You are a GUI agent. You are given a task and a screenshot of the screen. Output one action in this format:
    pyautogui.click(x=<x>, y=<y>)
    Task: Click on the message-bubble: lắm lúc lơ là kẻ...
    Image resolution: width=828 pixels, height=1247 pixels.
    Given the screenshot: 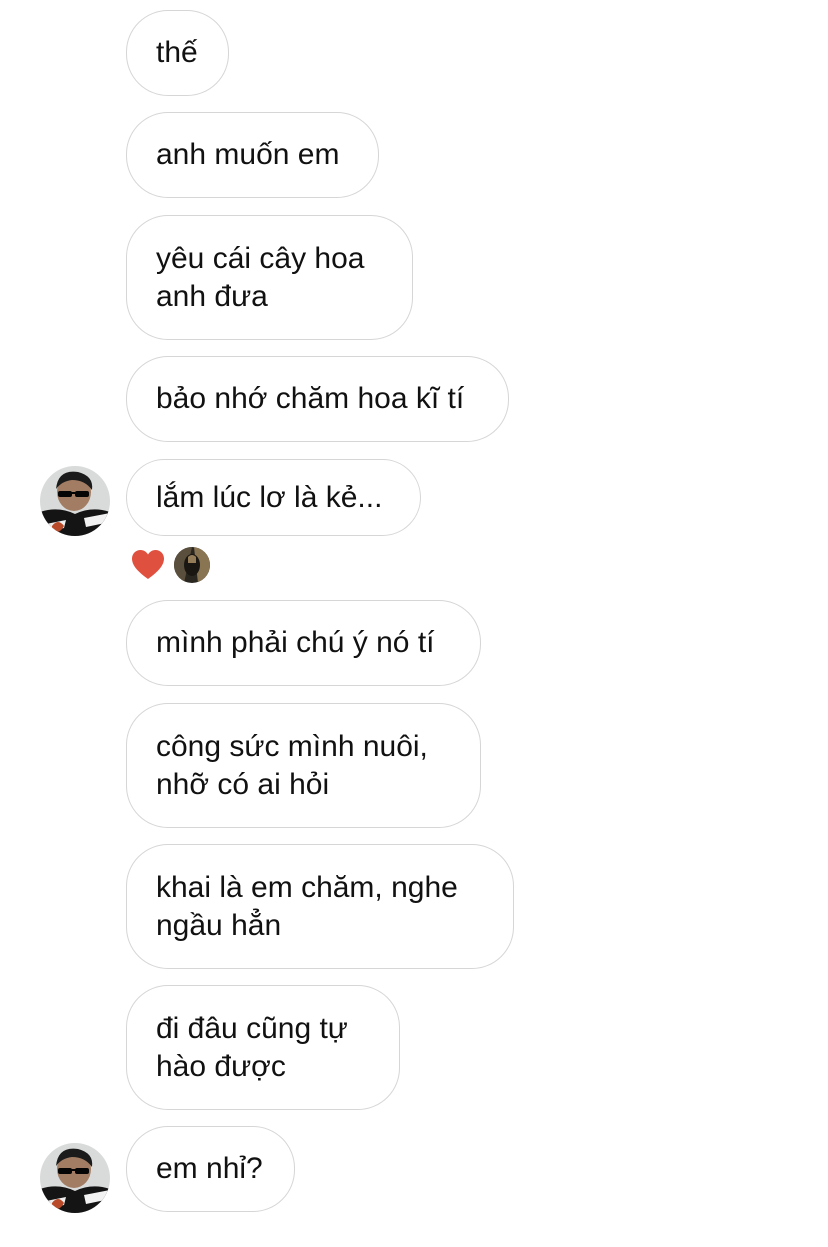 What is the action you would take?
    pyautogui.click(x=273, y=497)
    